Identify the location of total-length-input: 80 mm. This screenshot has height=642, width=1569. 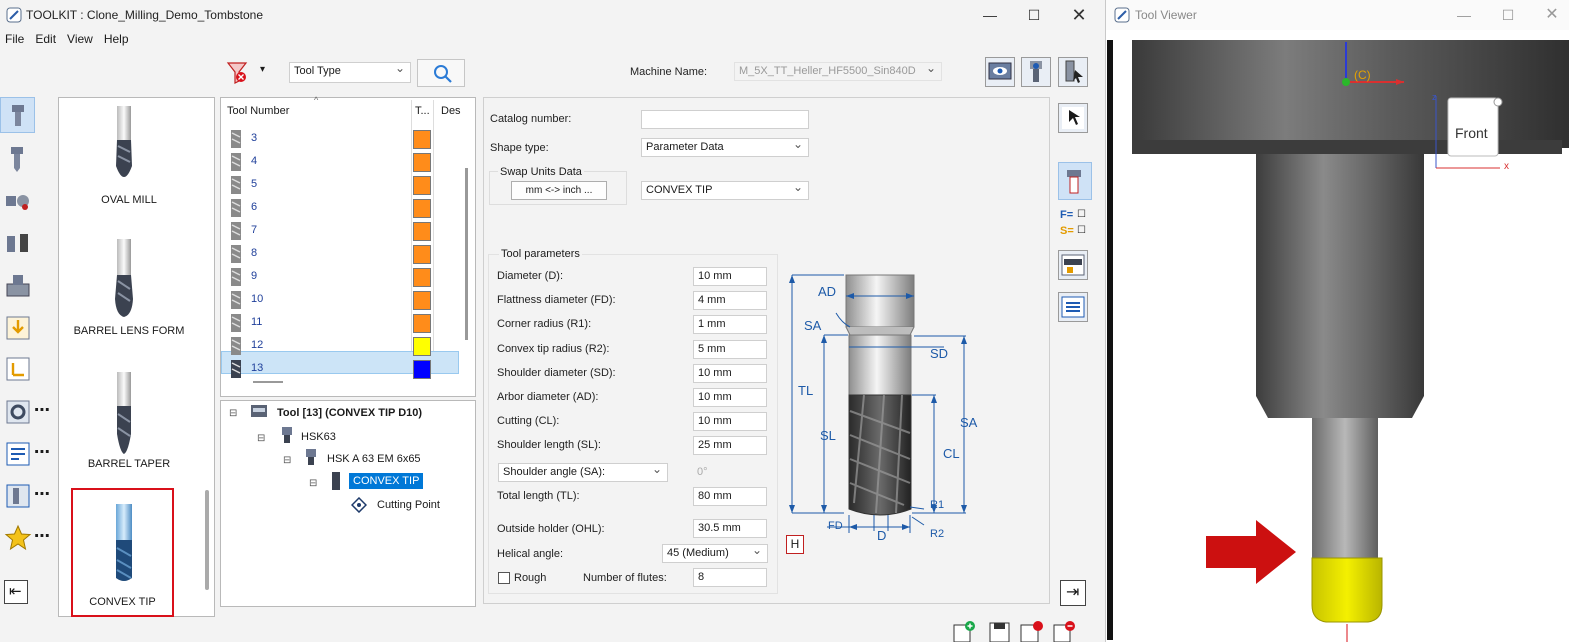
(730, 496).